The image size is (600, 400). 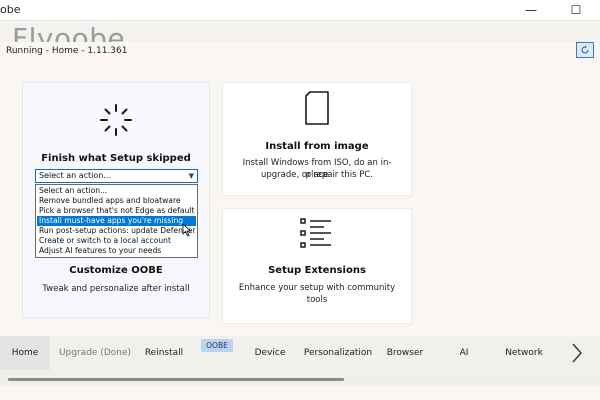 I want to click on card-extensions-desc: Enhance your setup with community tools, so click(x=317, y=294).